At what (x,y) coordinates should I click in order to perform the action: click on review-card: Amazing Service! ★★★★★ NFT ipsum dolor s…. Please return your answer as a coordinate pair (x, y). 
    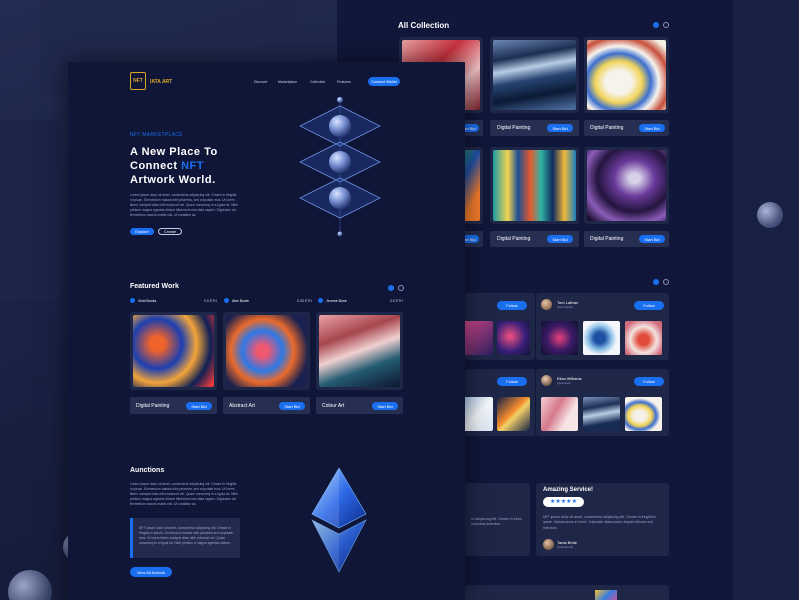
    Looking at the image, I should click on (602, 519).